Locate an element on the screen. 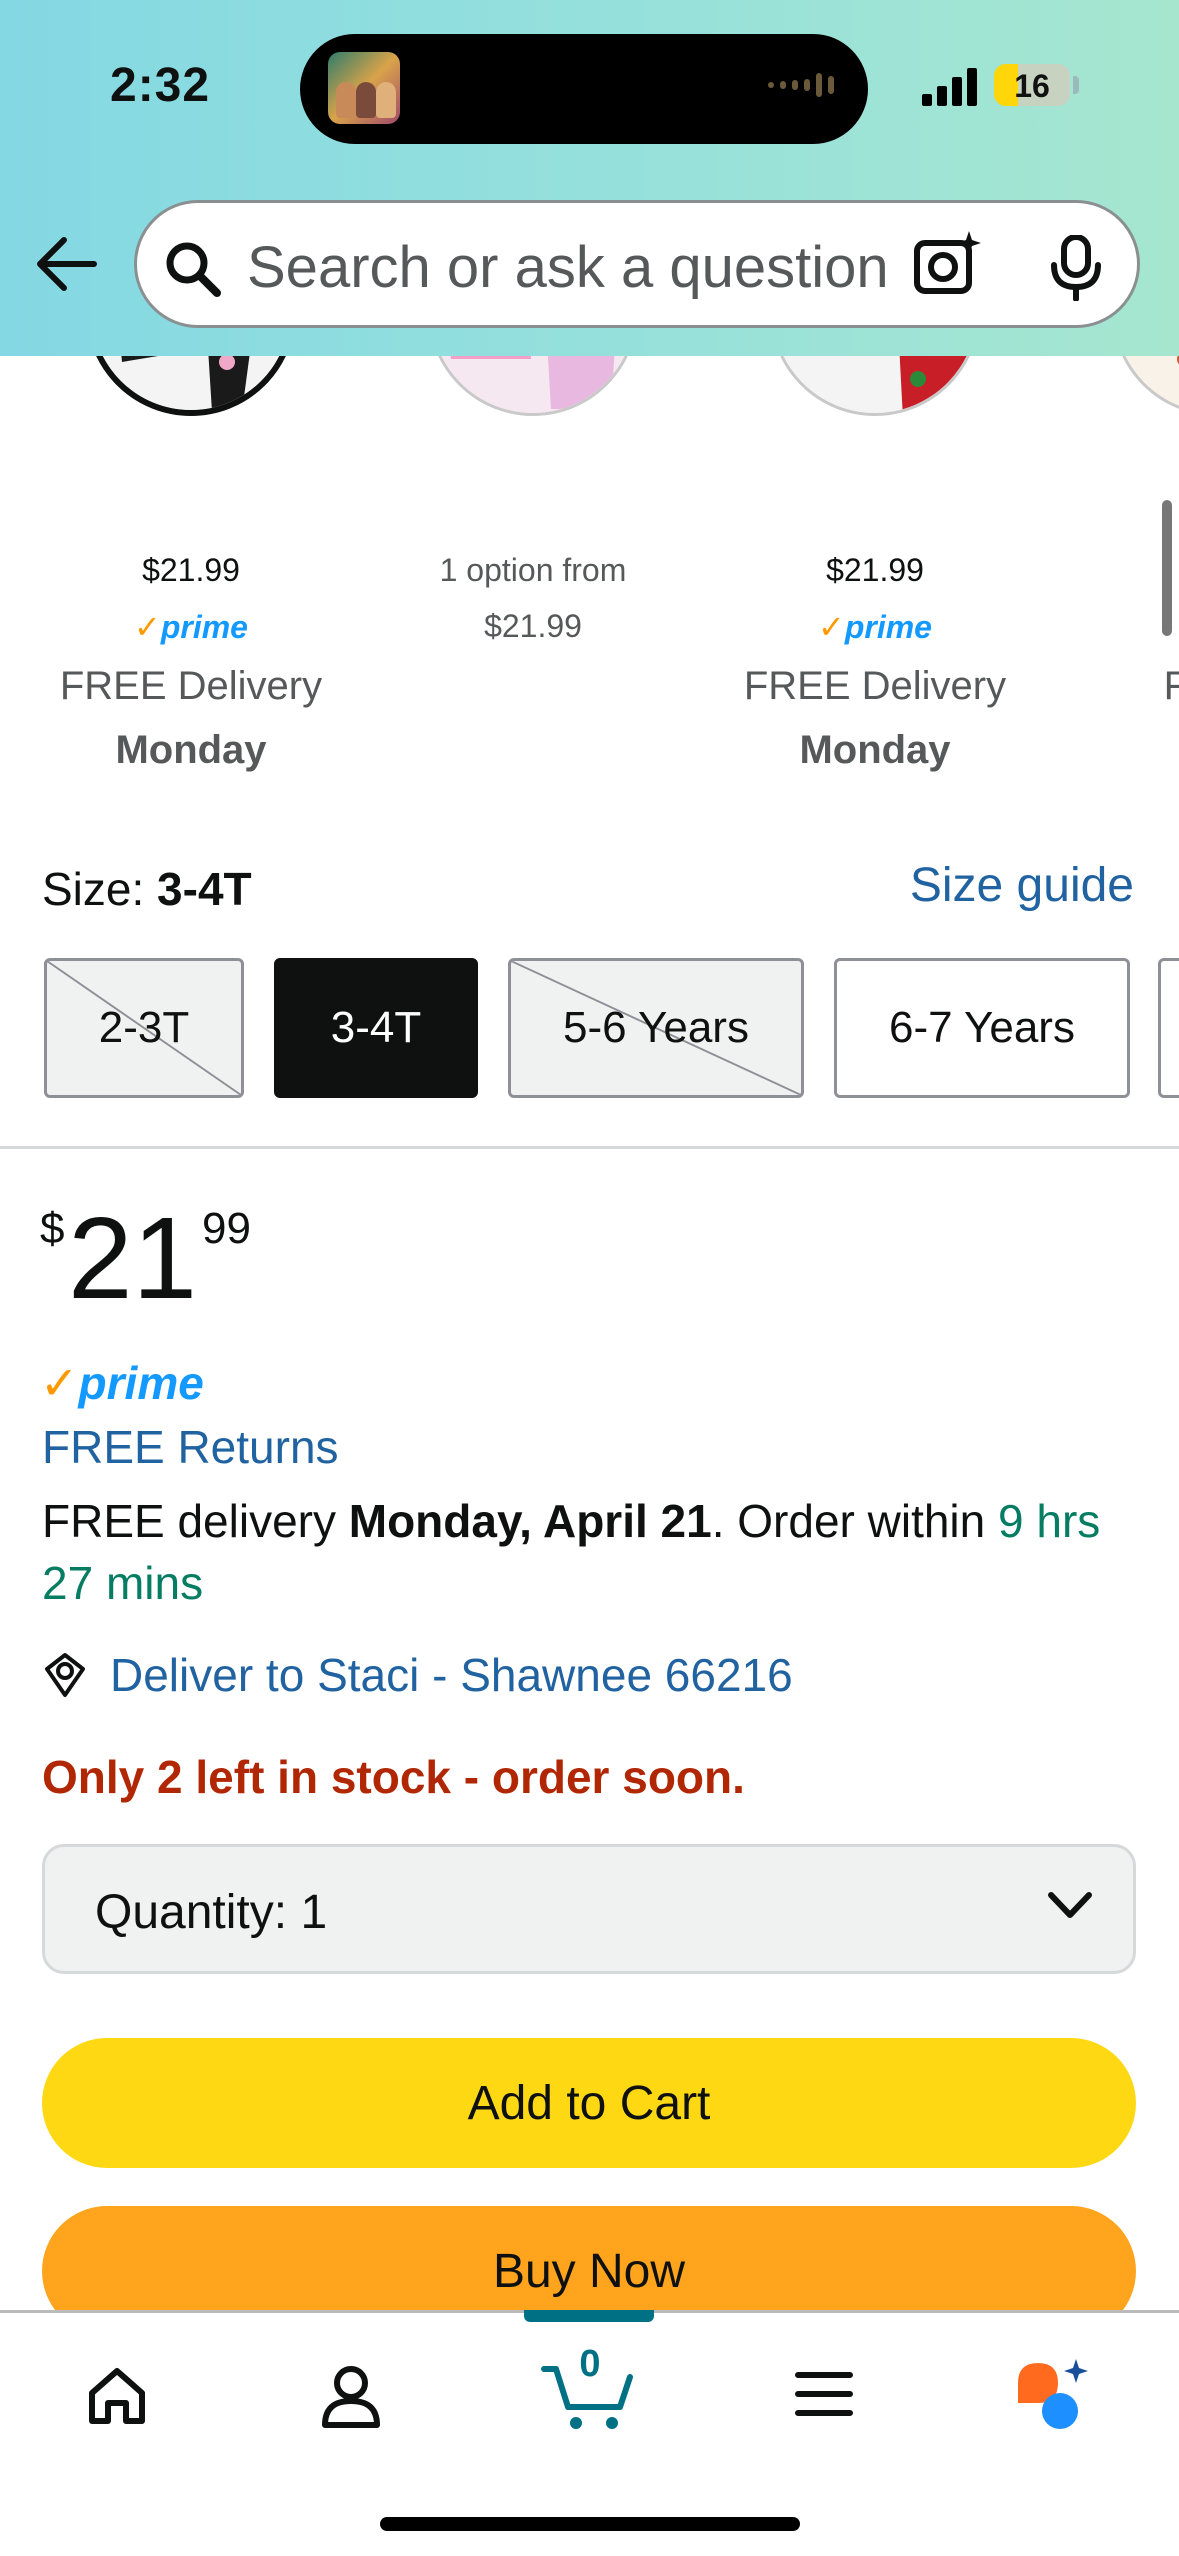  selected-size: 3-4T is located at coordinates (204, 889).